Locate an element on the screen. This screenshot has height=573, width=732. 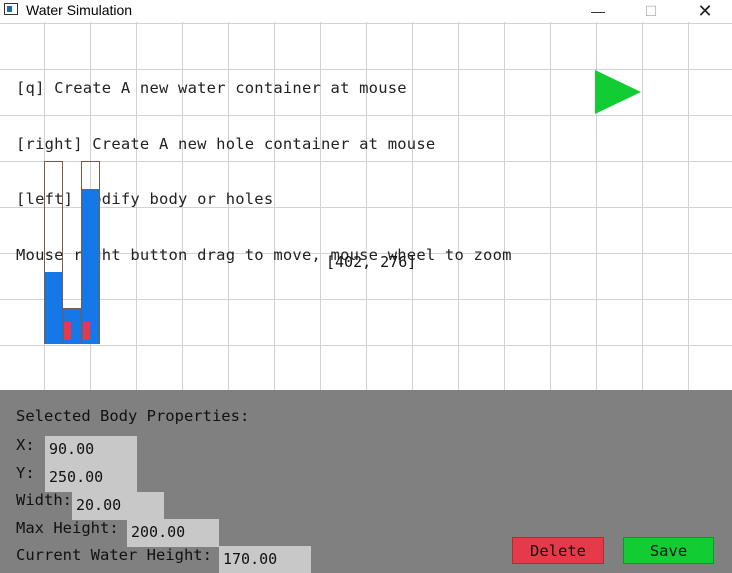
title-bar: Water Simulation — ☐ ✕ is located at coordinates (366, 11).